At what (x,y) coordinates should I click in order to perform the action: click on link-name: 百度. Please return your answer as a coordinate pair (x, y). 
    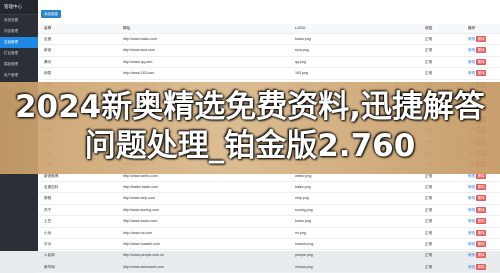
    Looking at the image, I should click on (48, 39).